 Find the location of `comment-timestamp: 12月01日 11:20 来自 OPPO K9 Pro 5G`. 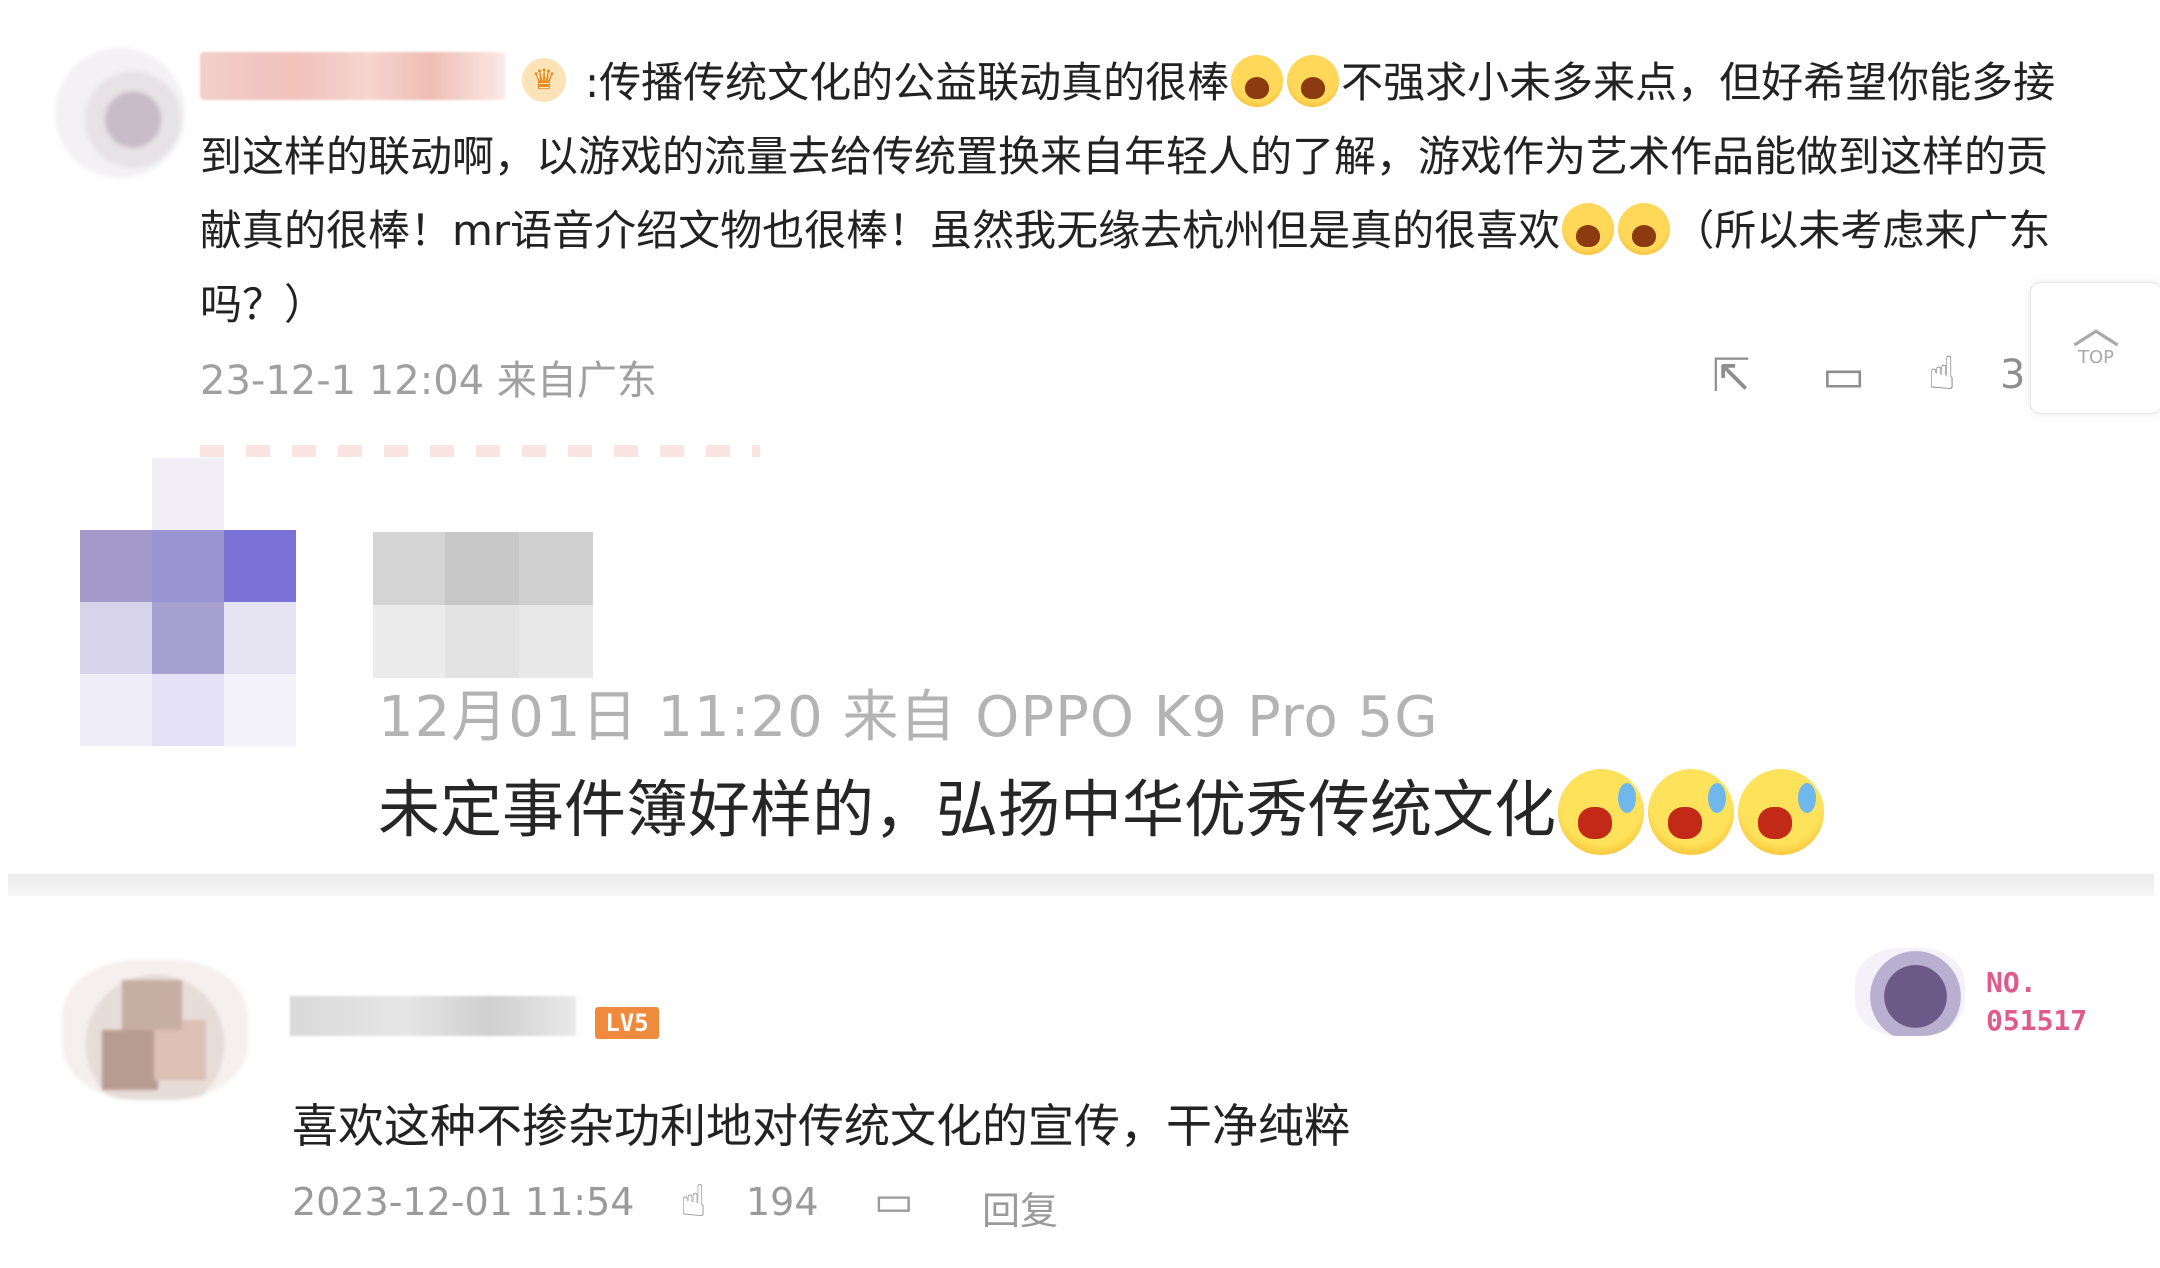

comment-timestamp: 12月01日 11:20 来自 OPPO K9 Pro 5G is located at coordinates (908, 717).